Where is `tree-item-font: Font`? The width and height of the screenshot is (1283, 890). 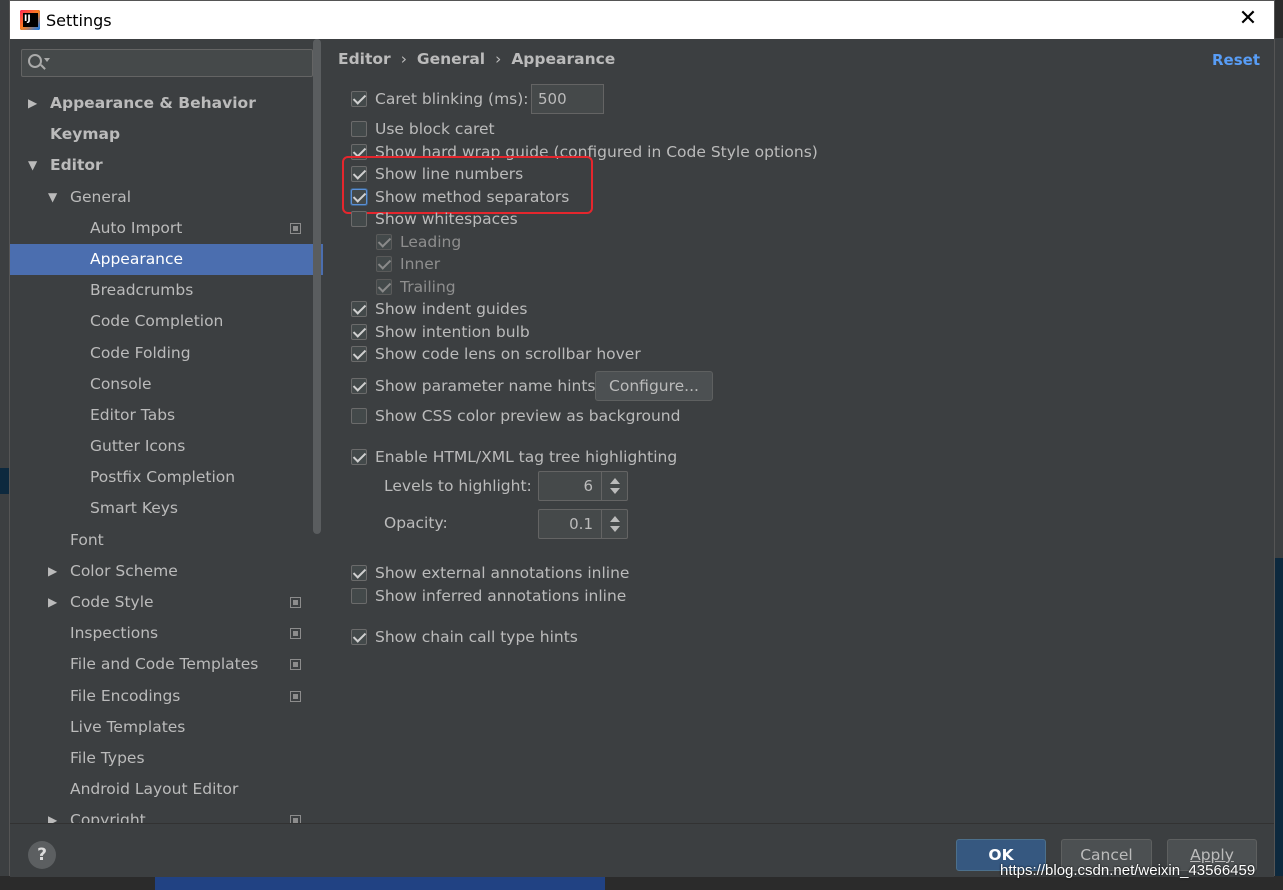 tree-item-font: Font is located at coordinates (166, 540).